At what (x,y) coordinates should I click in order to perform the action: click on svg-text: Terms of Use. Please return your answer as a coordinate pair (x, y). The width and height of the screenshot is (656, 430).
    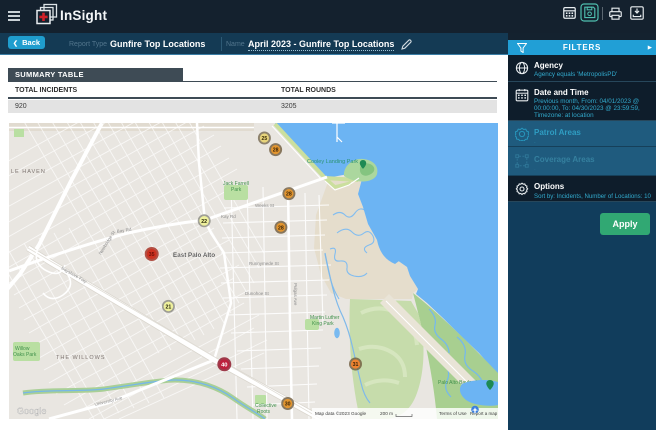
    Looking at the image, I should click on (453, 413).